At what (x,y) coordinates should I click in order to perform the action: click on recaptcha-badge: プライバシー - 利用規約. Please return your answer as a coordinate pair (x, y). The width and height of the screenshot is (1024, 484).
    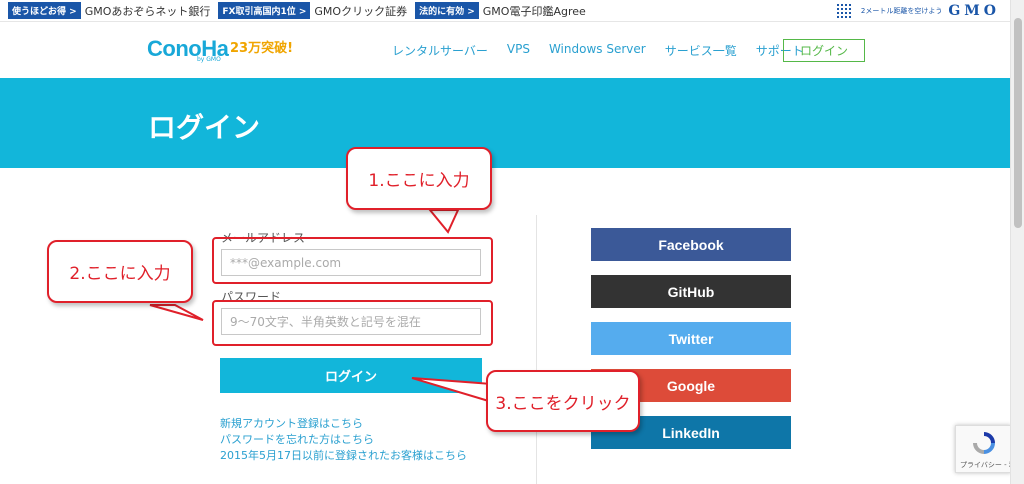
    Looking at the image, I should click on (989, 449).